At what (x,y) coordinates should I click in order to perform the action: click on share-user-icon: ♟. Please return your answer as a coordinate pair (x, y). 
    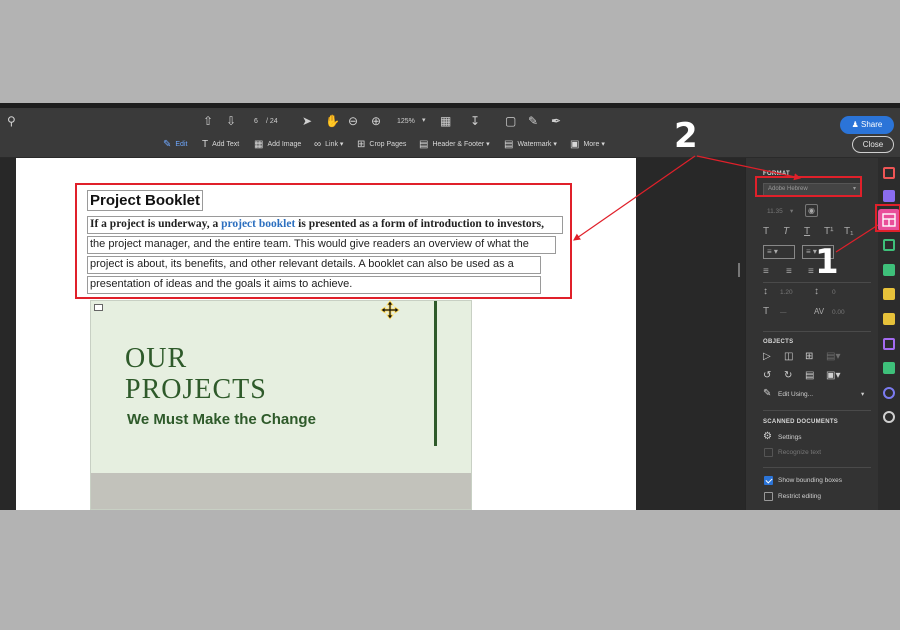
    Looking at the image, I should click on (856, 124).